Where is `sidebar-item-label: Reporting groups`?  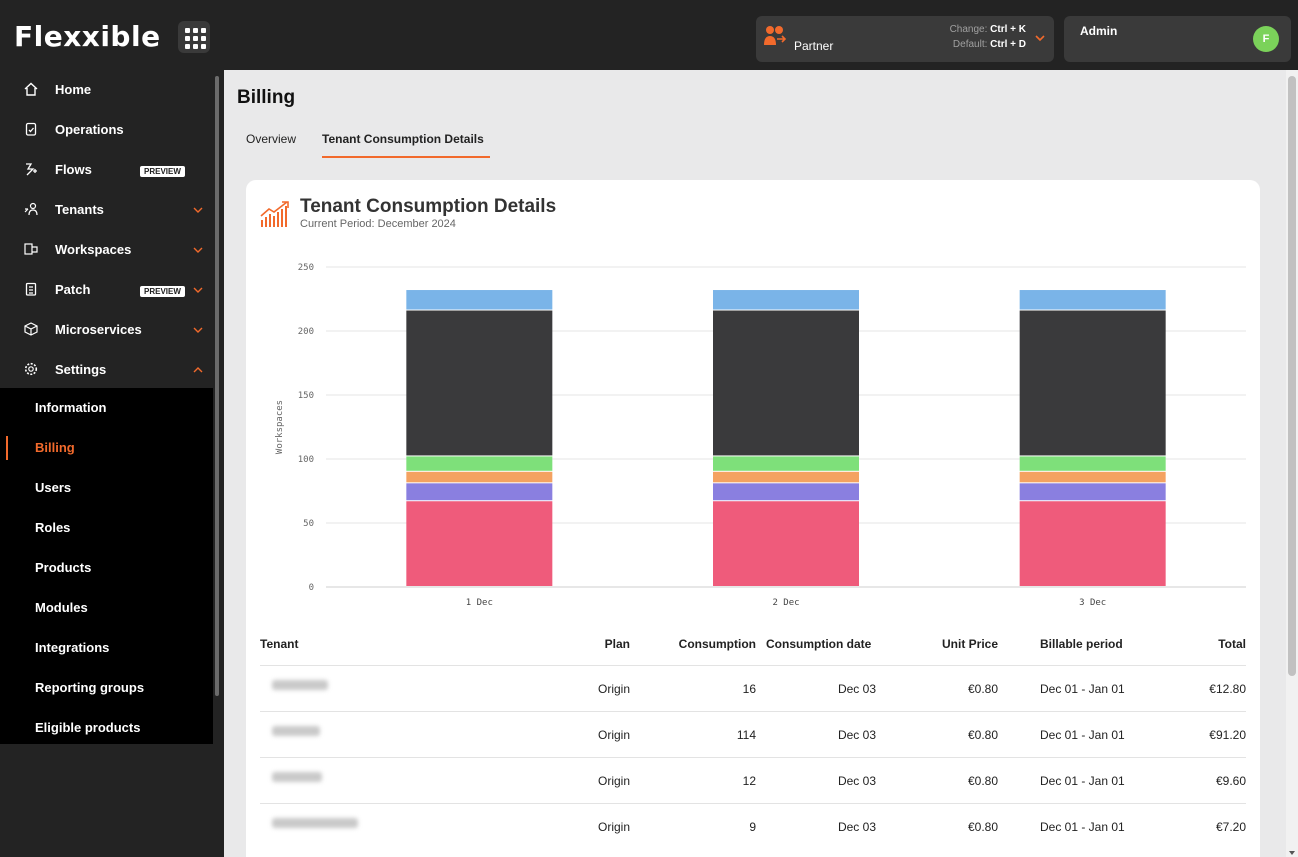 sidebar-item-label: Reporting groups is located at coordinates (90, 687).